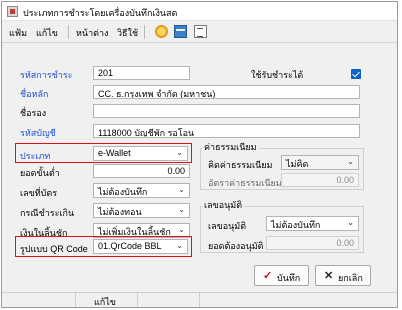  I want to click on change-label: กรณีชำระเกิน, so click(47, 213).